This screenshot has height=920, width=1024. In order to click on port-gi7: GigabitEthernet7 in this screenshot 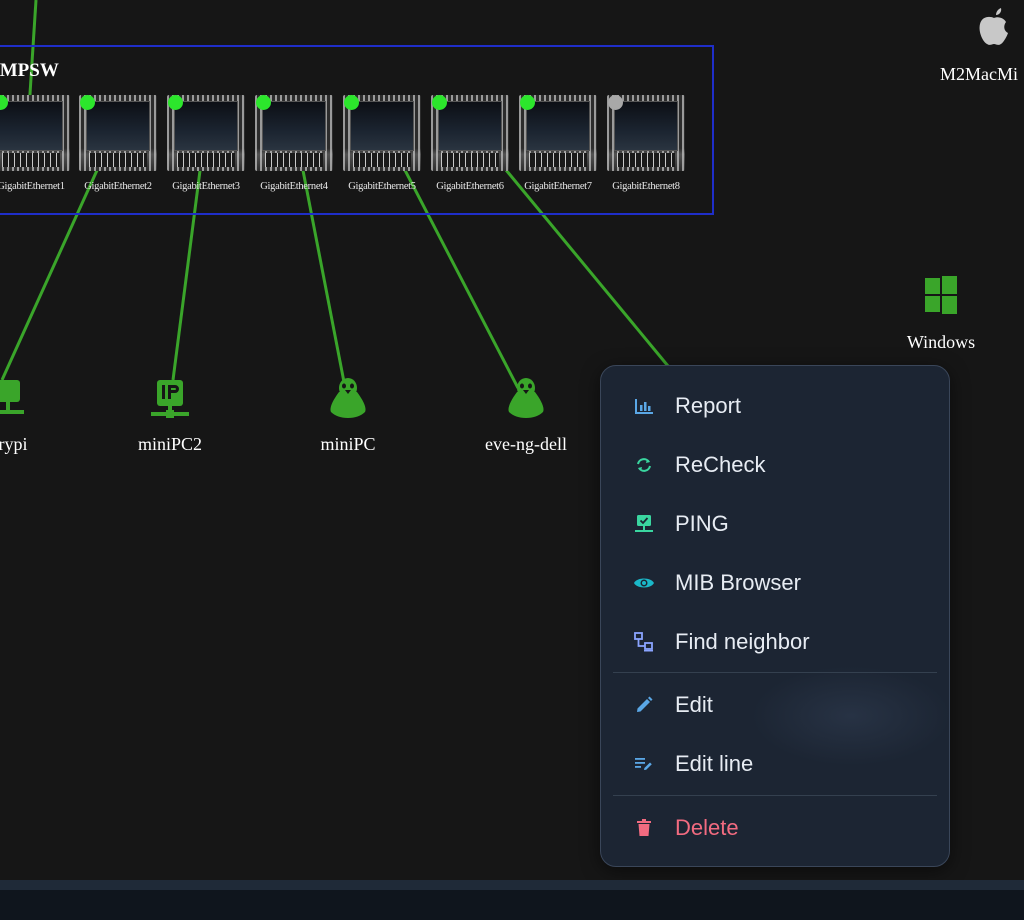, I will do `click(558, 145)`.